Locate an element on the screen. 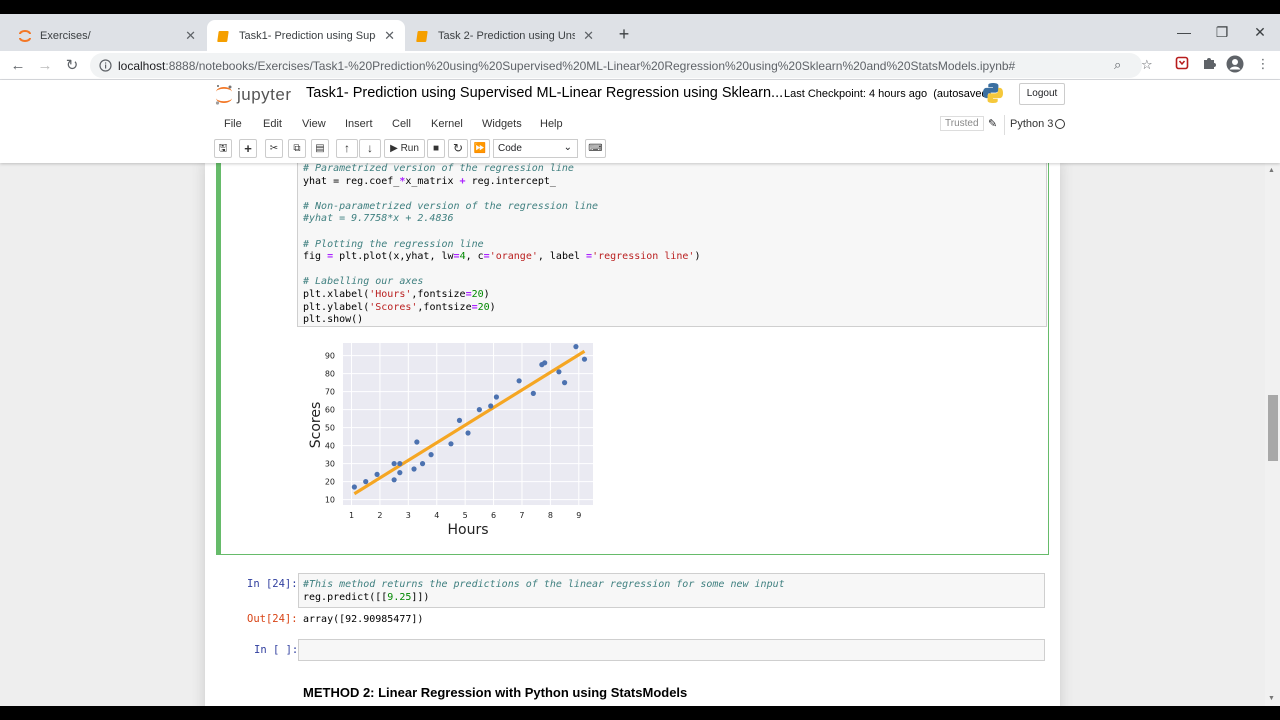 The height and width of the screenshot is (720, 1280). menu-view: View is located at coordinates (314, 124).